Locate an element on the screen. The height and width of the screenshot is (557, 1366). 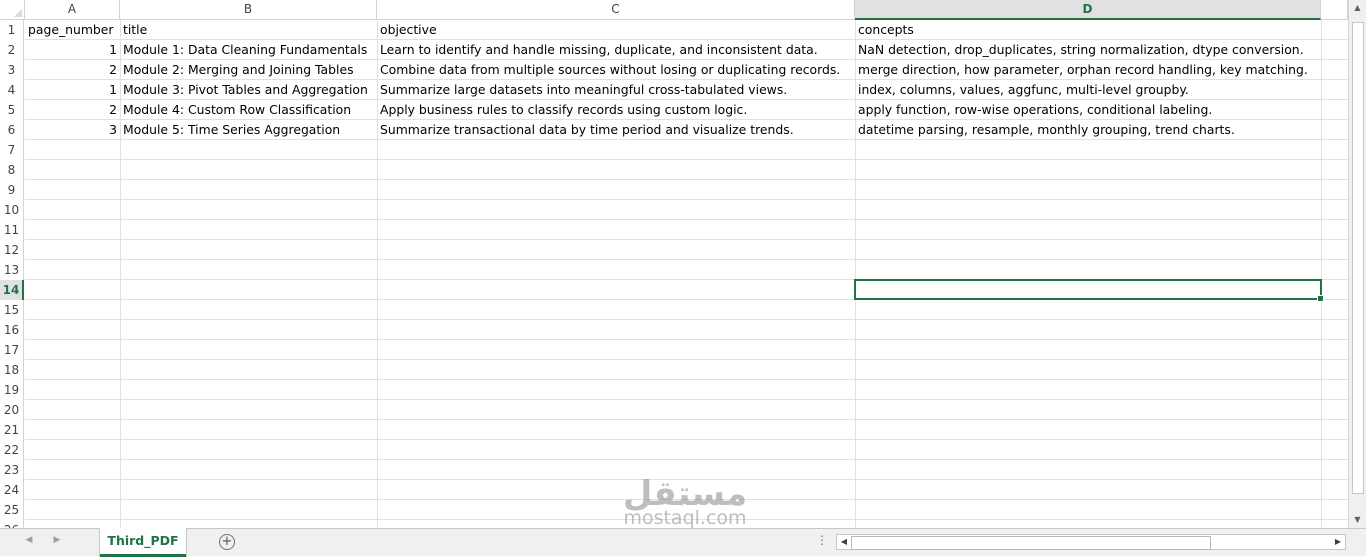
column-header-a: A is located at coordinates (72, 9).